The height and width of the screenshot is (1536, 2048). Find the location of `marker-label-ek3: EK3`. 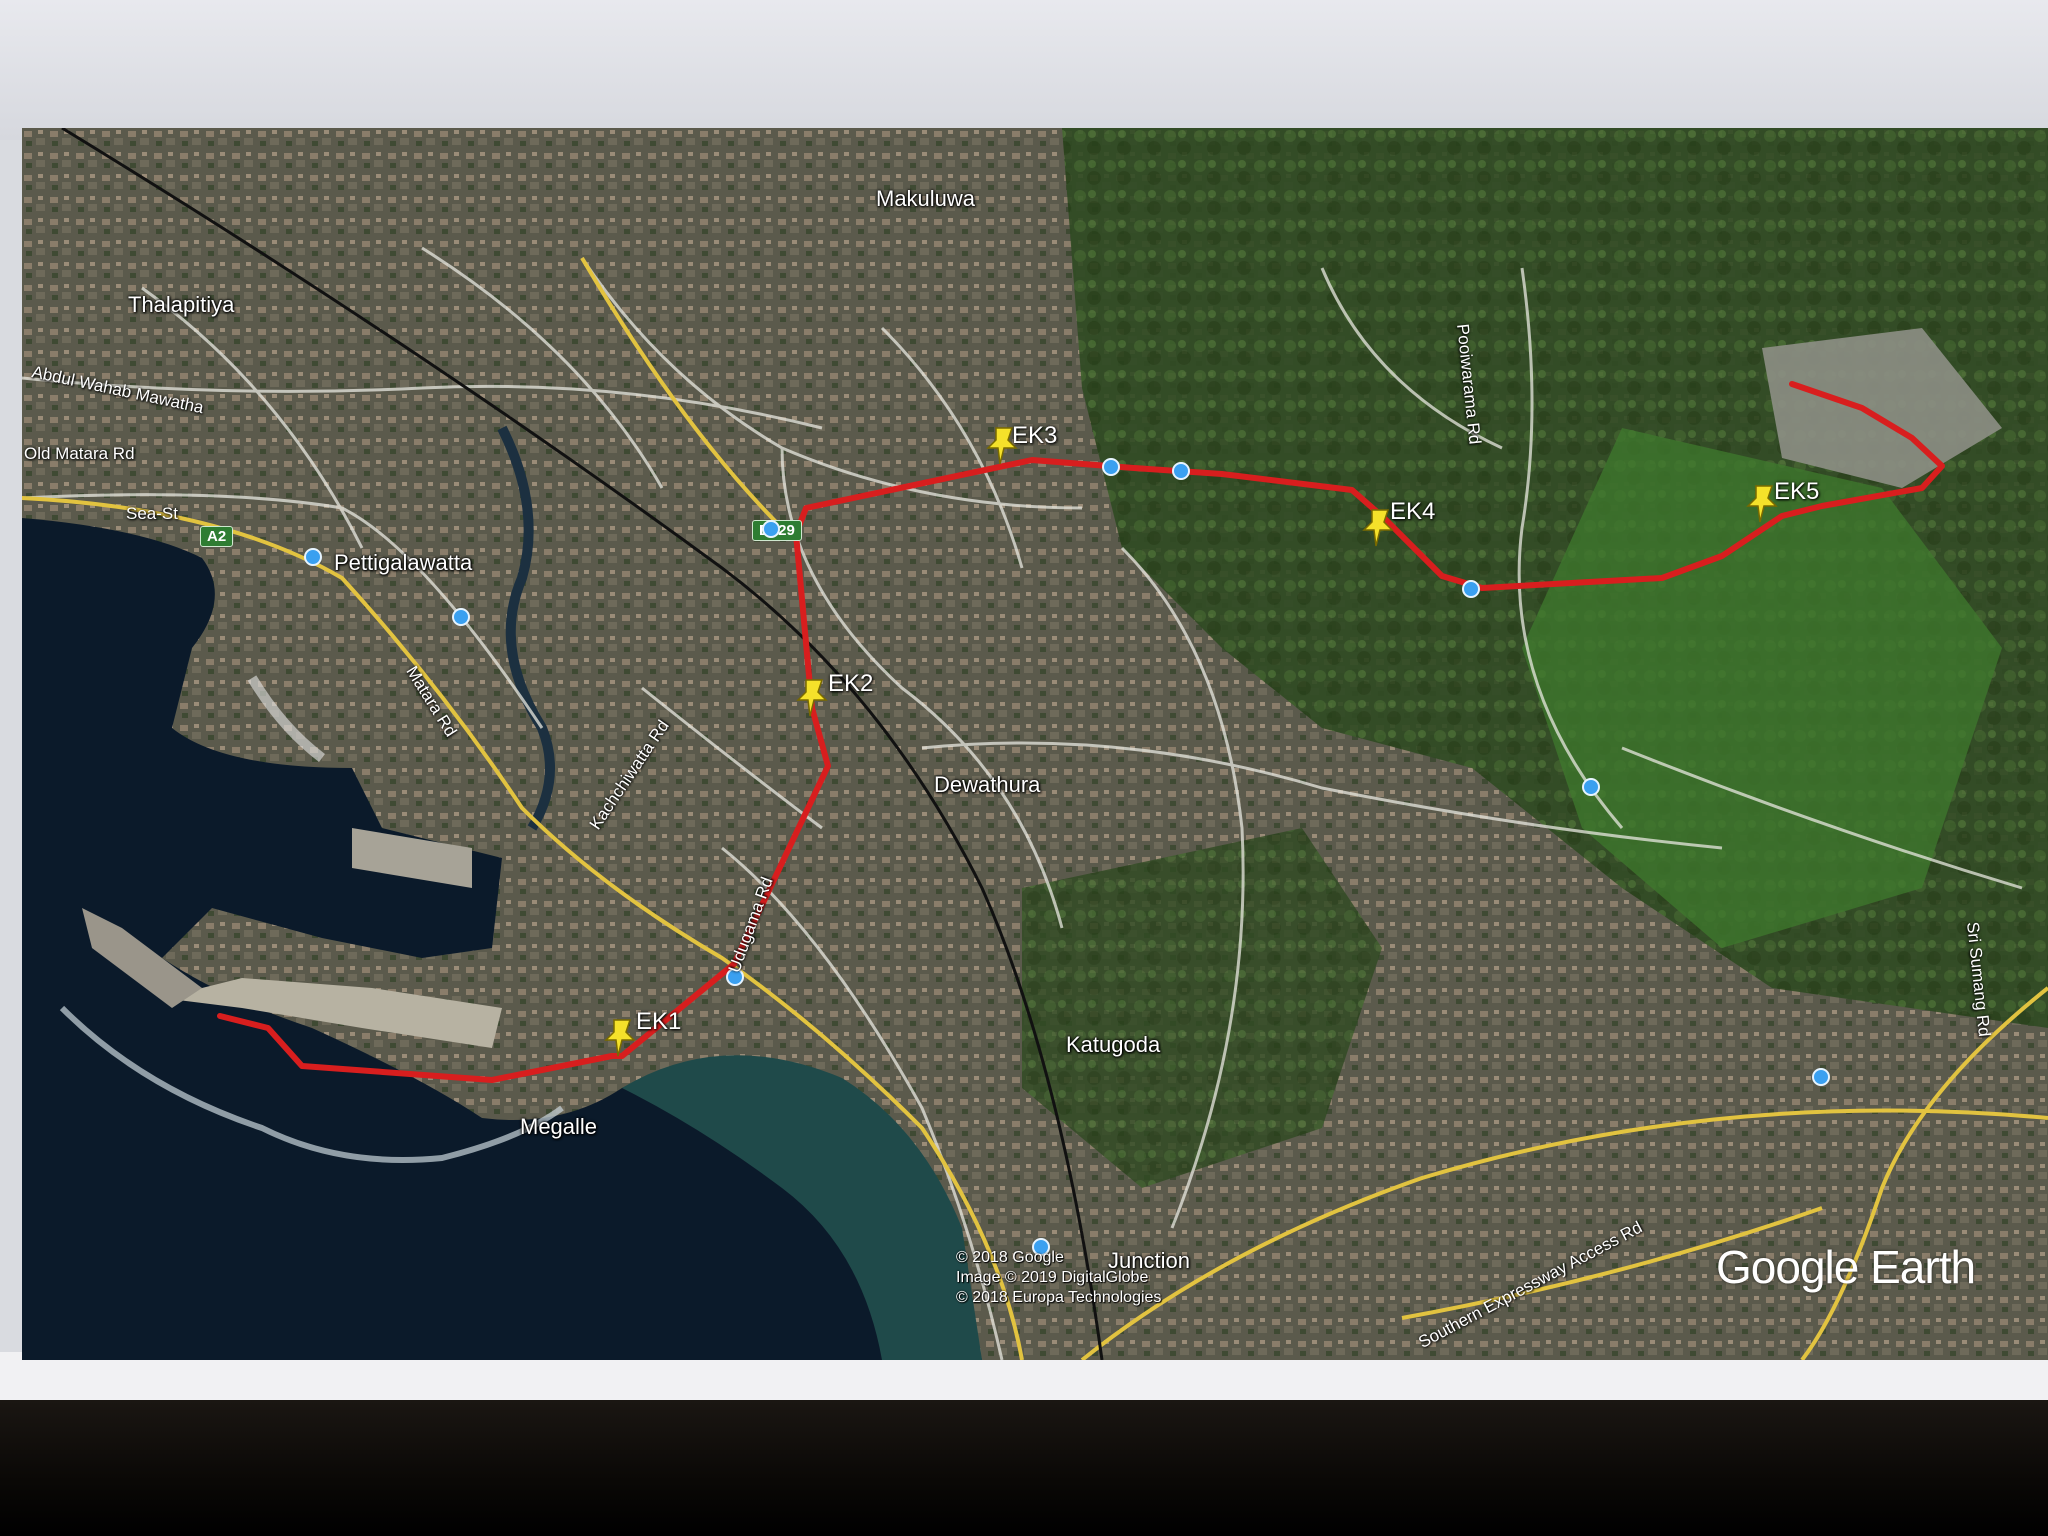

marker-label-ek3: EK3 is located at coordinates (1035, 435).